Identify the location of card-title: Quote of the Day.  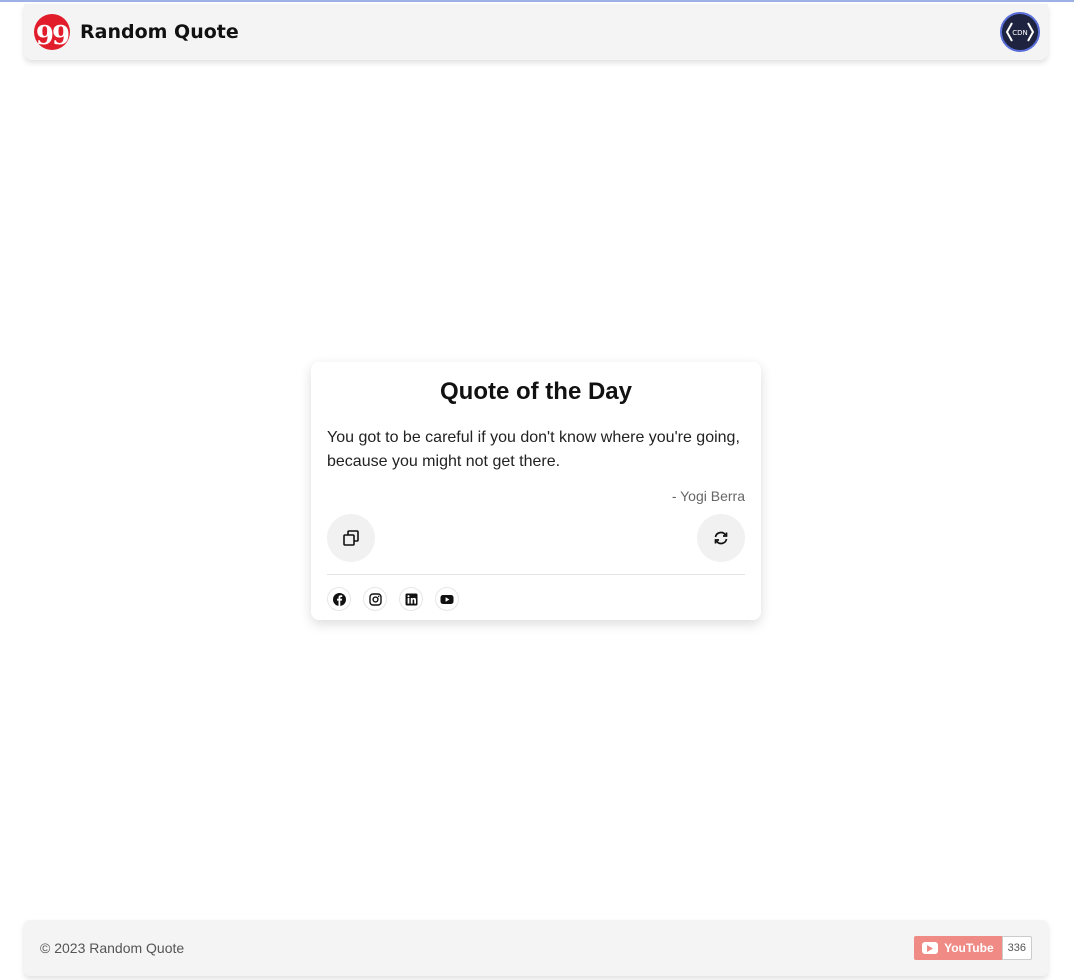
(535, 391).